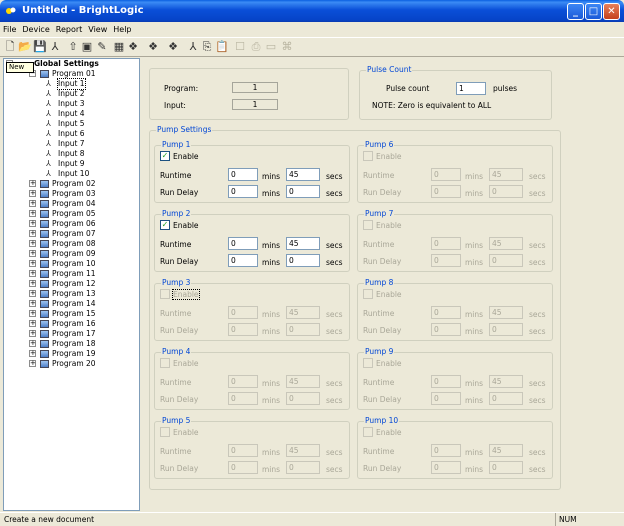 The image size is (624, 526). What do you see at coordinates (133, 47) in the screenshot?
I see `pump-icon: ❖` at bounding box center [133, 47].